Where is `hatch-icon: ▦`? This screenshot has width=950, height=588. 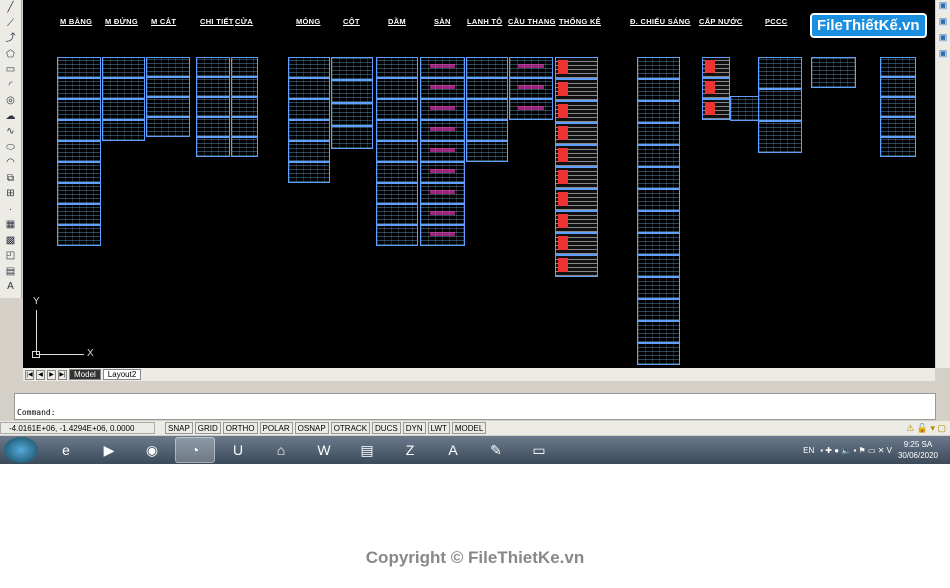 hatch-icon: ▦ is located at coordinates (10, 225).